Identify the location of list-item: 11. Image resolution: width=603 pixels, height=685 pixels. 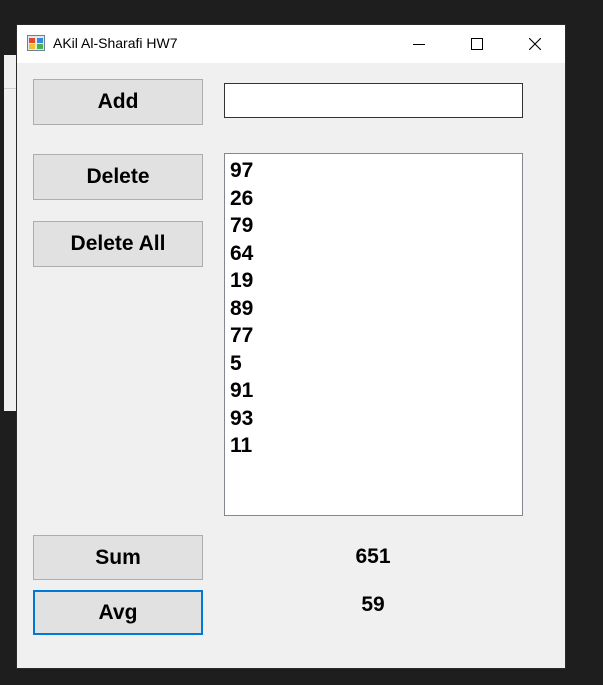
(376, 446).